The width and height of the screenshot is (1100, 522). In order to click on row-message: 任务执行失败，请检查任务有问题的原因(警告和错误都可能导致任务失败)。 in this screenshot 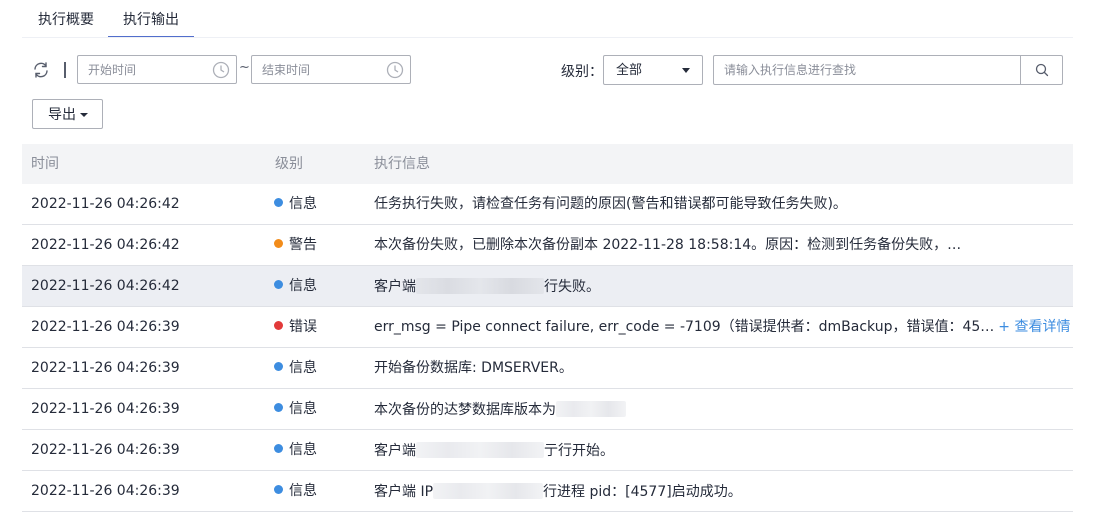, I will do `click(610, 204)`.